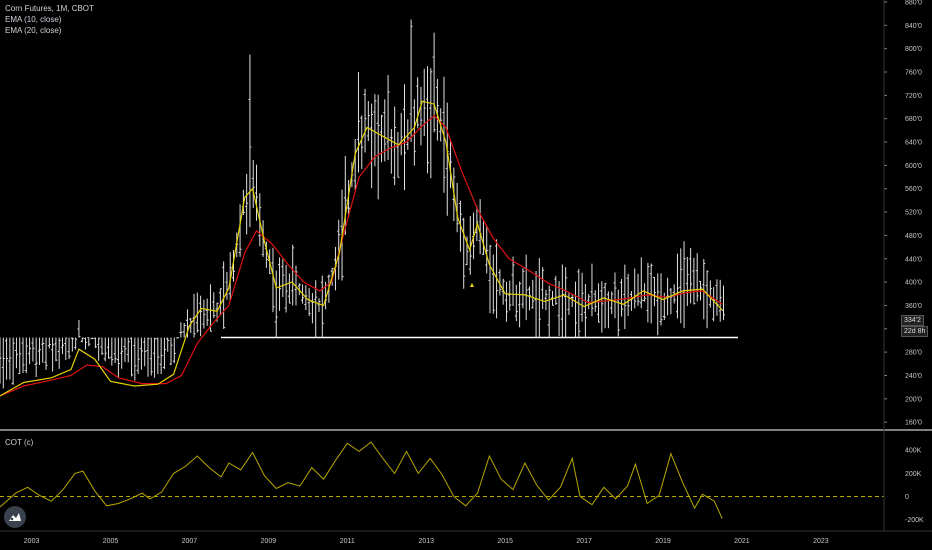  I want to click on price-tick-label: 200'0, so click(913, 399).